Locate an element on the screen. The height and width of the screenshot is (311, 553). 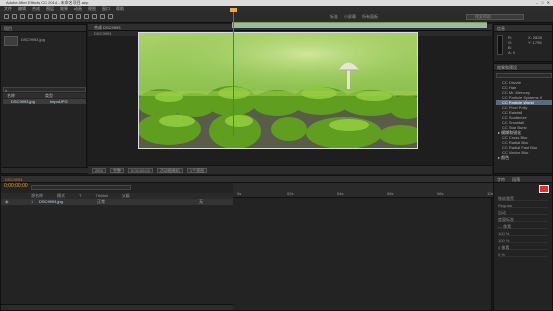
project-thumbnail is located at coordinates (11, 41).